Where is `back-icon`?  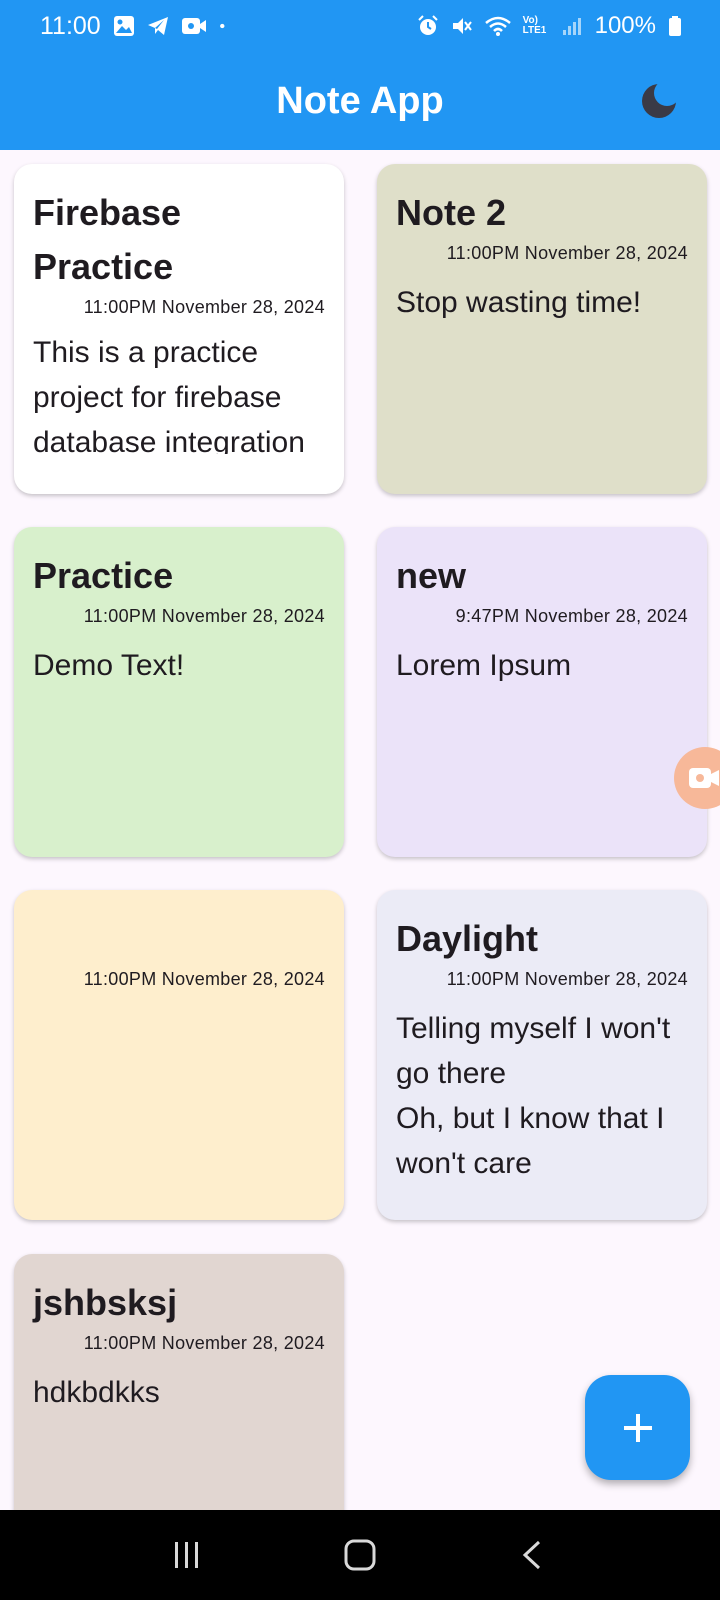
back-icon is located at coordinates (532, 1555).